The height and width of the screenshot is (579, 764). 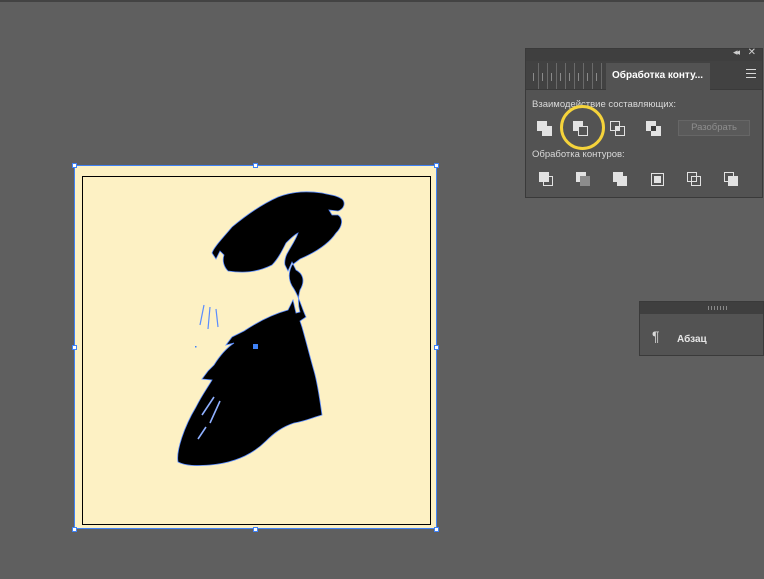 What do you see at coordinates (545, 129) in the screenshot?
I see `unite-icon` at bounding box center [545, 129].